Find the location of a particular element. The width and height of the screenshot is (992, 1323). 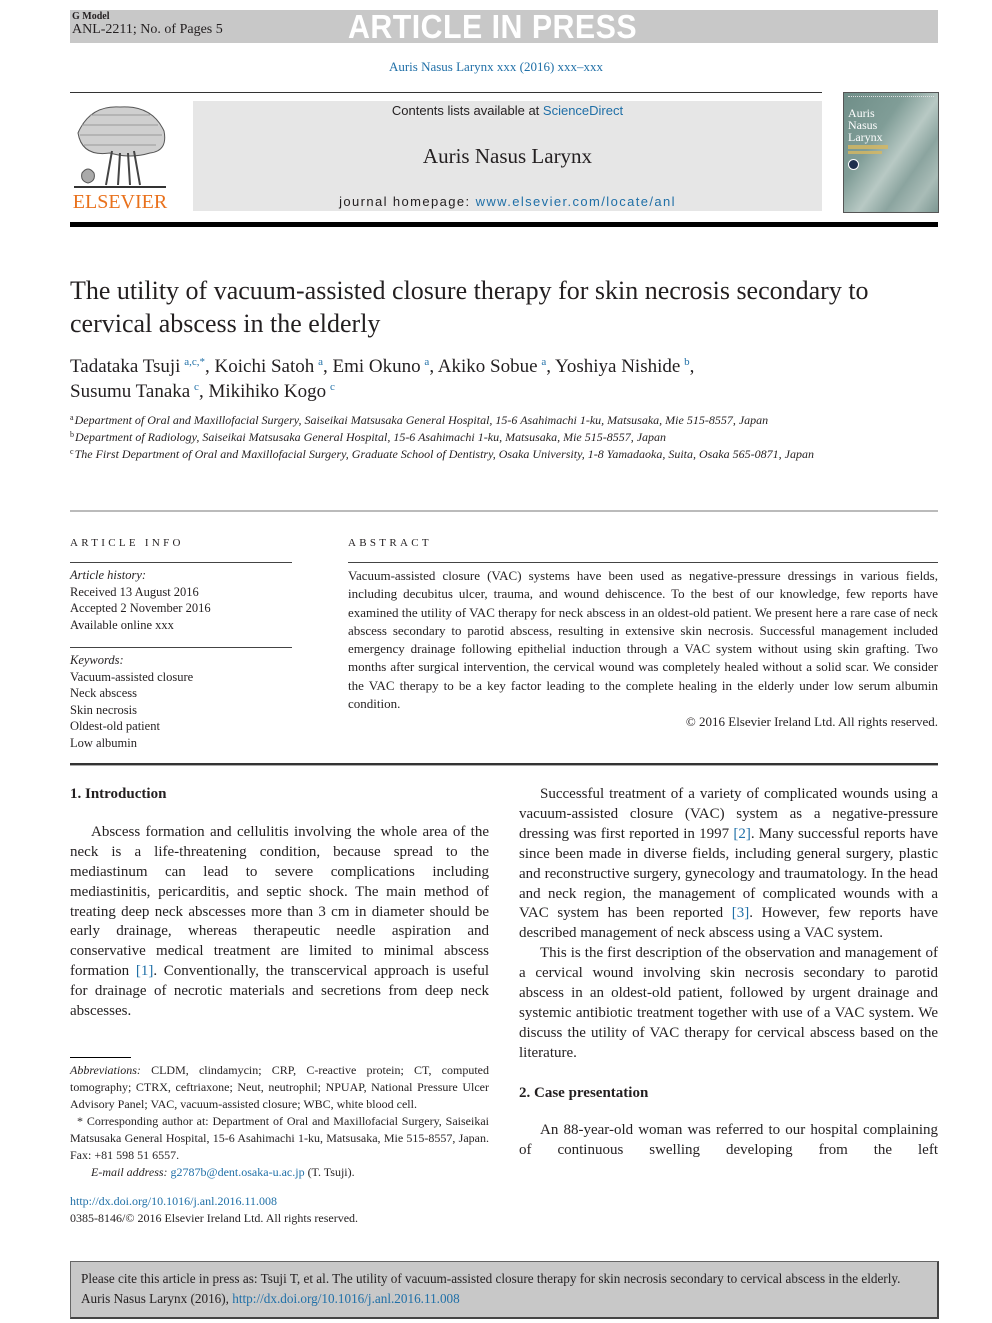

author-name: Susumu Tanaka is located at coordinates (130, 391).